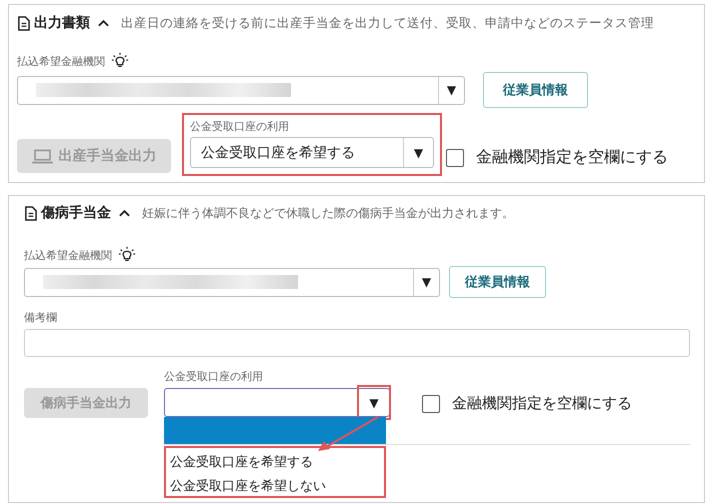 This screenshot has width=714, height=504. What do you see at coordinates (387, 23) in the screenshot?
I see `section-description: 出産日の連絡を受ける前に出産手当金を出力して送付、受取、申請中などのステータス管理` at bounding box center [387, 23].